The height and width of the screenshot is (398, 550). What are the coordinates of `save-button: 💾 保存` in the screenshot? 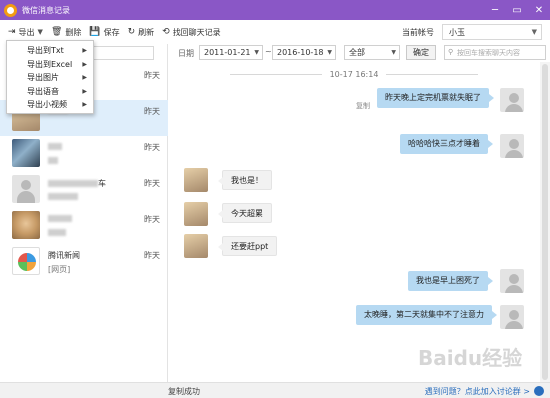 It's located at (104, 32).